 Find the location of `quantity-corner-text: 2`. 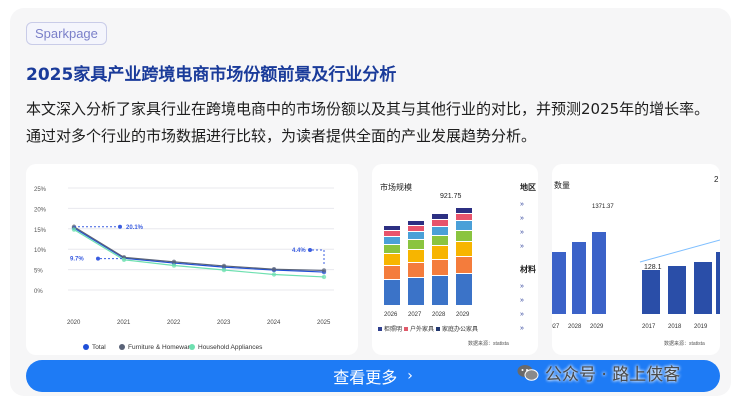

quantity-corner-text: 2 is located at coordinates (716, 179).